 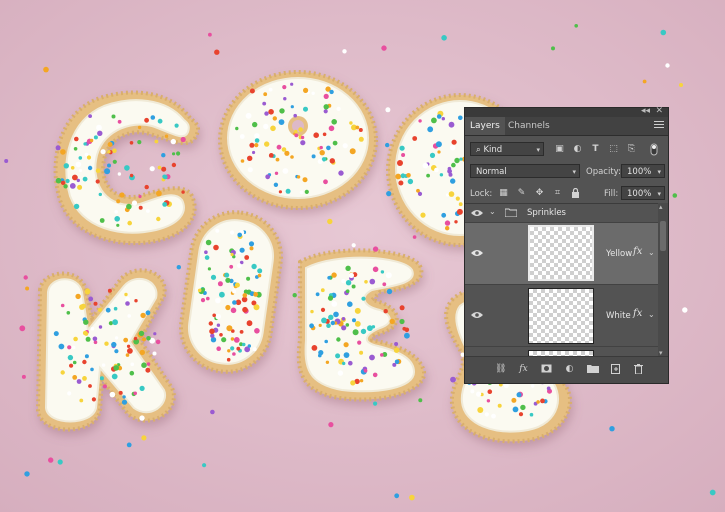 I want to click on link-icon: ⛓, so click(x=500, y=369).